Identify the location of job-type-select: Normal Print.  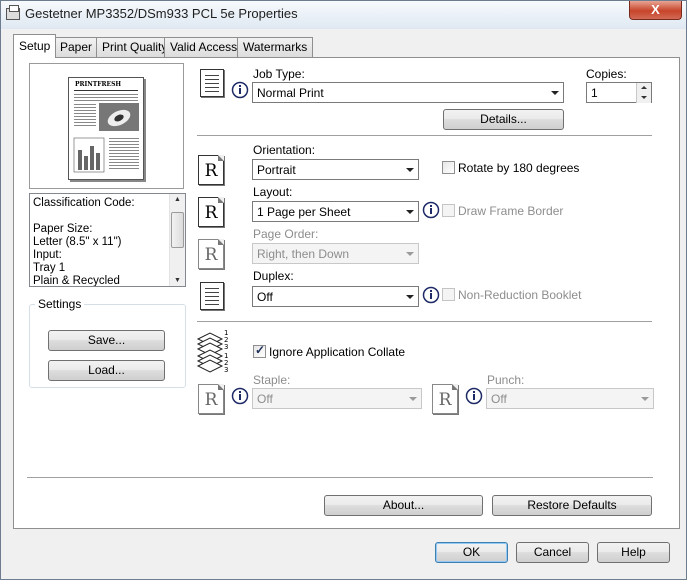
(408, 92).